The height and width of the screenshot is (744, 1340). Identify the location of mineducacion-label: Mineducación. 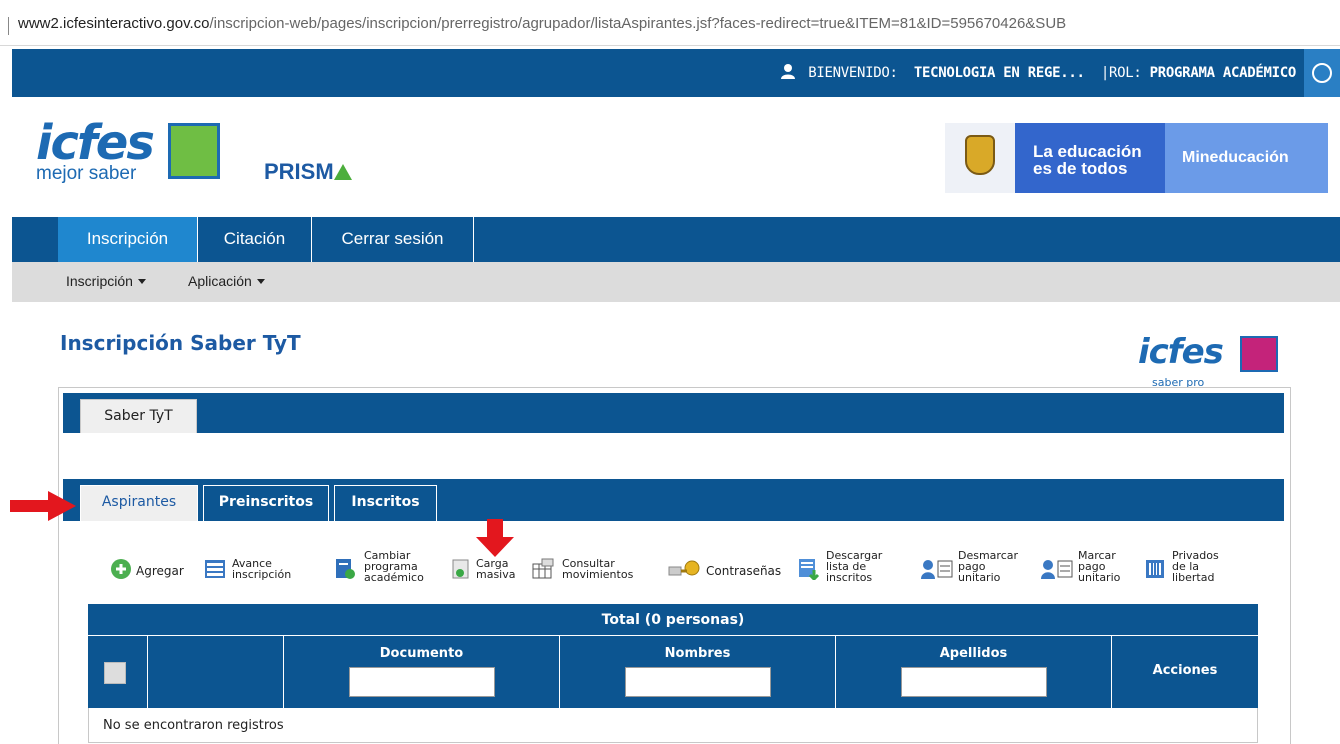
(1246, 158).